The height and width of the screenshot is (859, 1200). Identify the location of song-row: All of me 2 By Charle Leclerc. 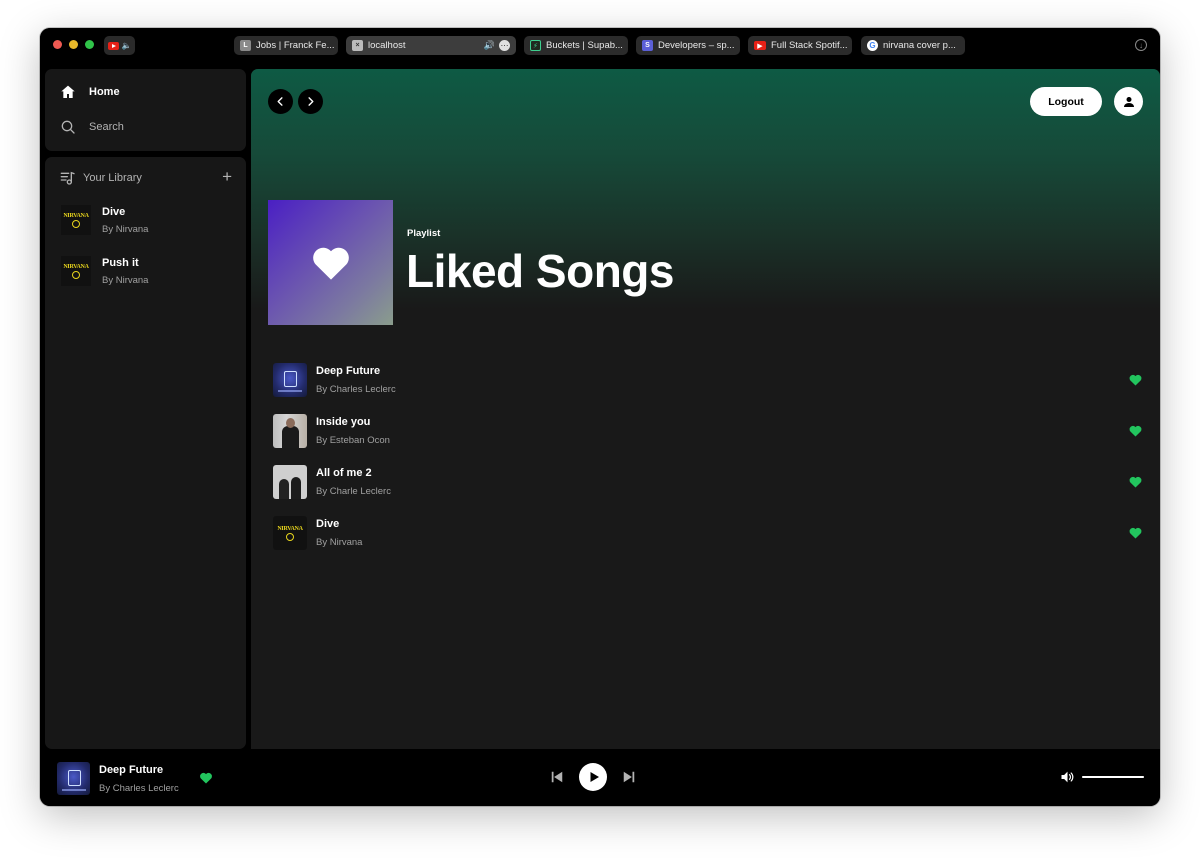
(708, 482).